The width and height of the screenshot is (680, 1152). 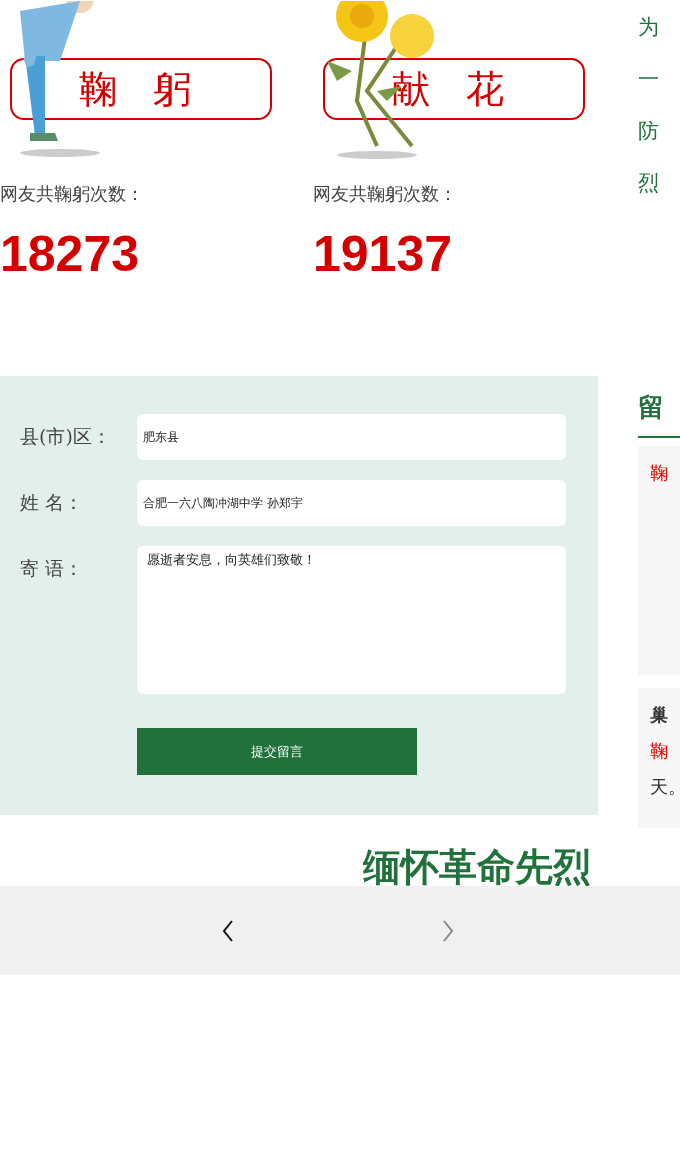 What do you see at coordinates (66, 436) in the screenshot?
I see `field-label: 县(市)区：` at bounding box center [66, 436].